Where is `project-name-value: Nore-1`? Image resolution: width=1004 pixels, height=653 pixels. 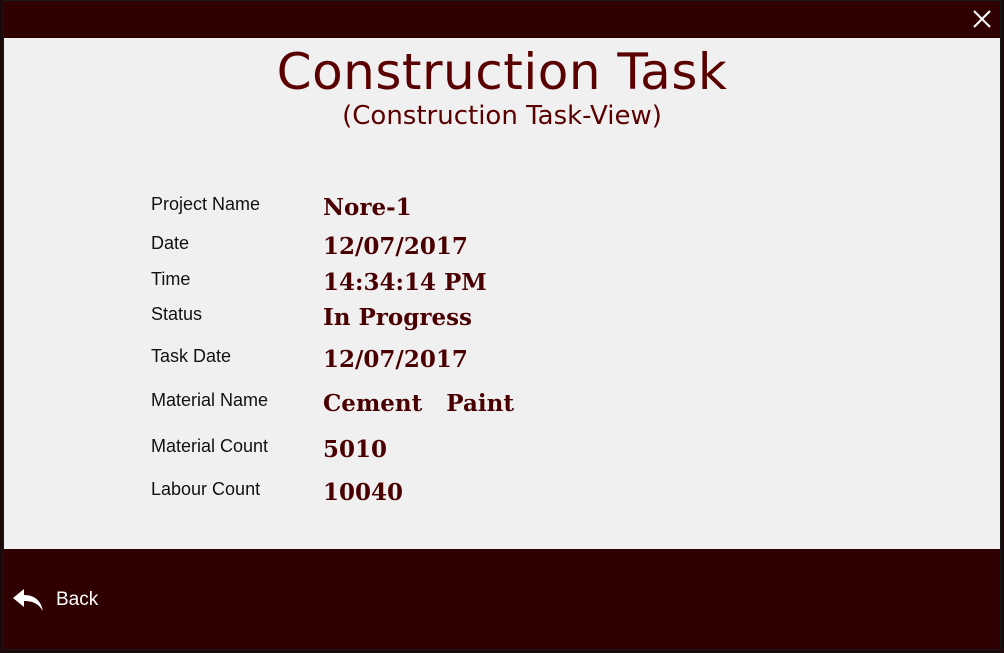 project-name-value: Nore-1 is located at coordinates (367, 207).